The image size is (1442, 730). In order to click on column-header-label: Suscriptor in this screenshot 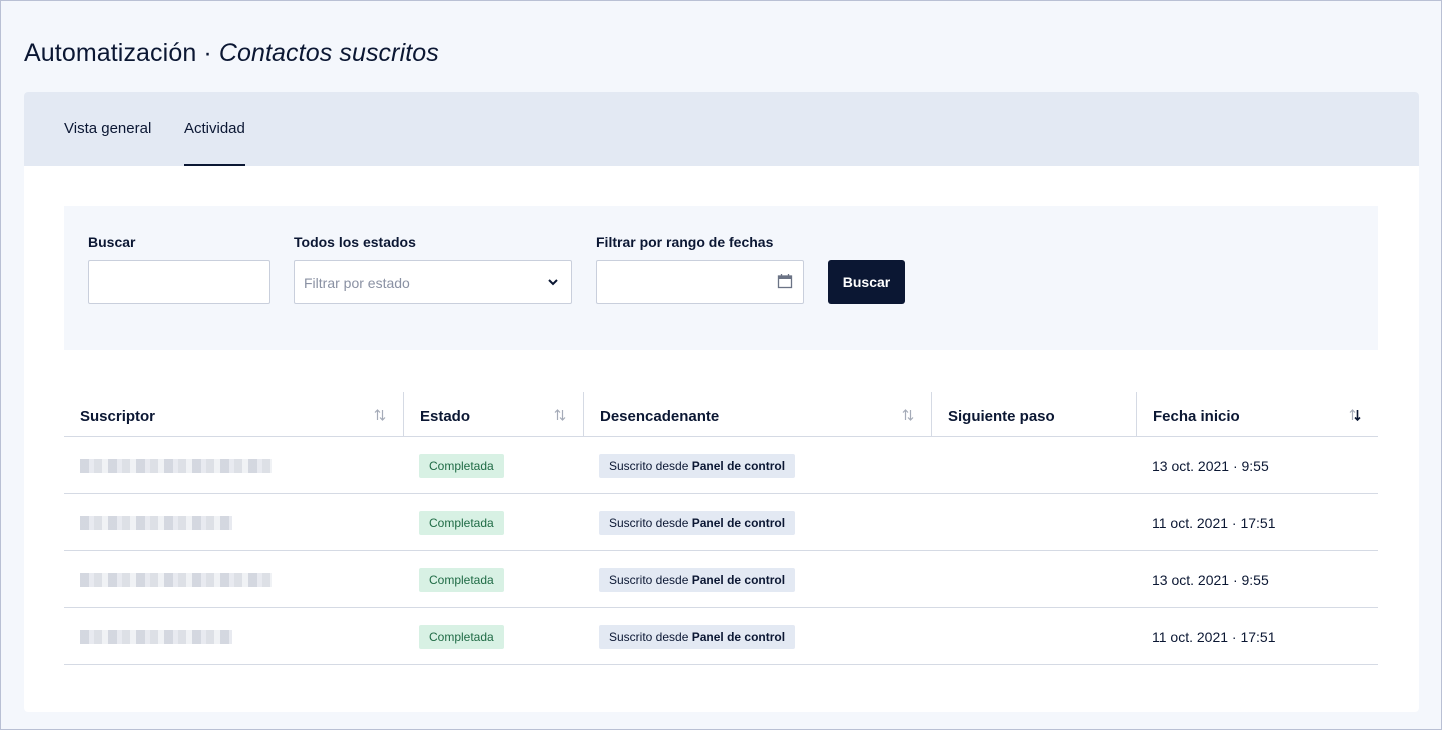, I will do `click(118, 416)`.